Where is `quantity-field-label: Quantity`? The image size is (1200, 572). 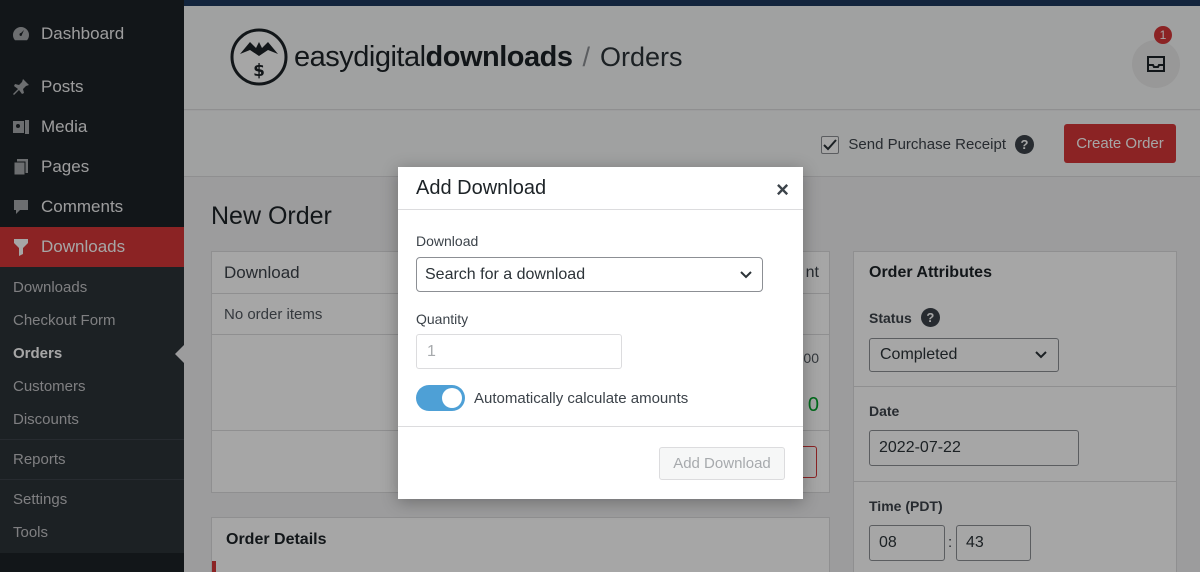
quantity-field-label: Quantity is located at coordinates (442, 319).